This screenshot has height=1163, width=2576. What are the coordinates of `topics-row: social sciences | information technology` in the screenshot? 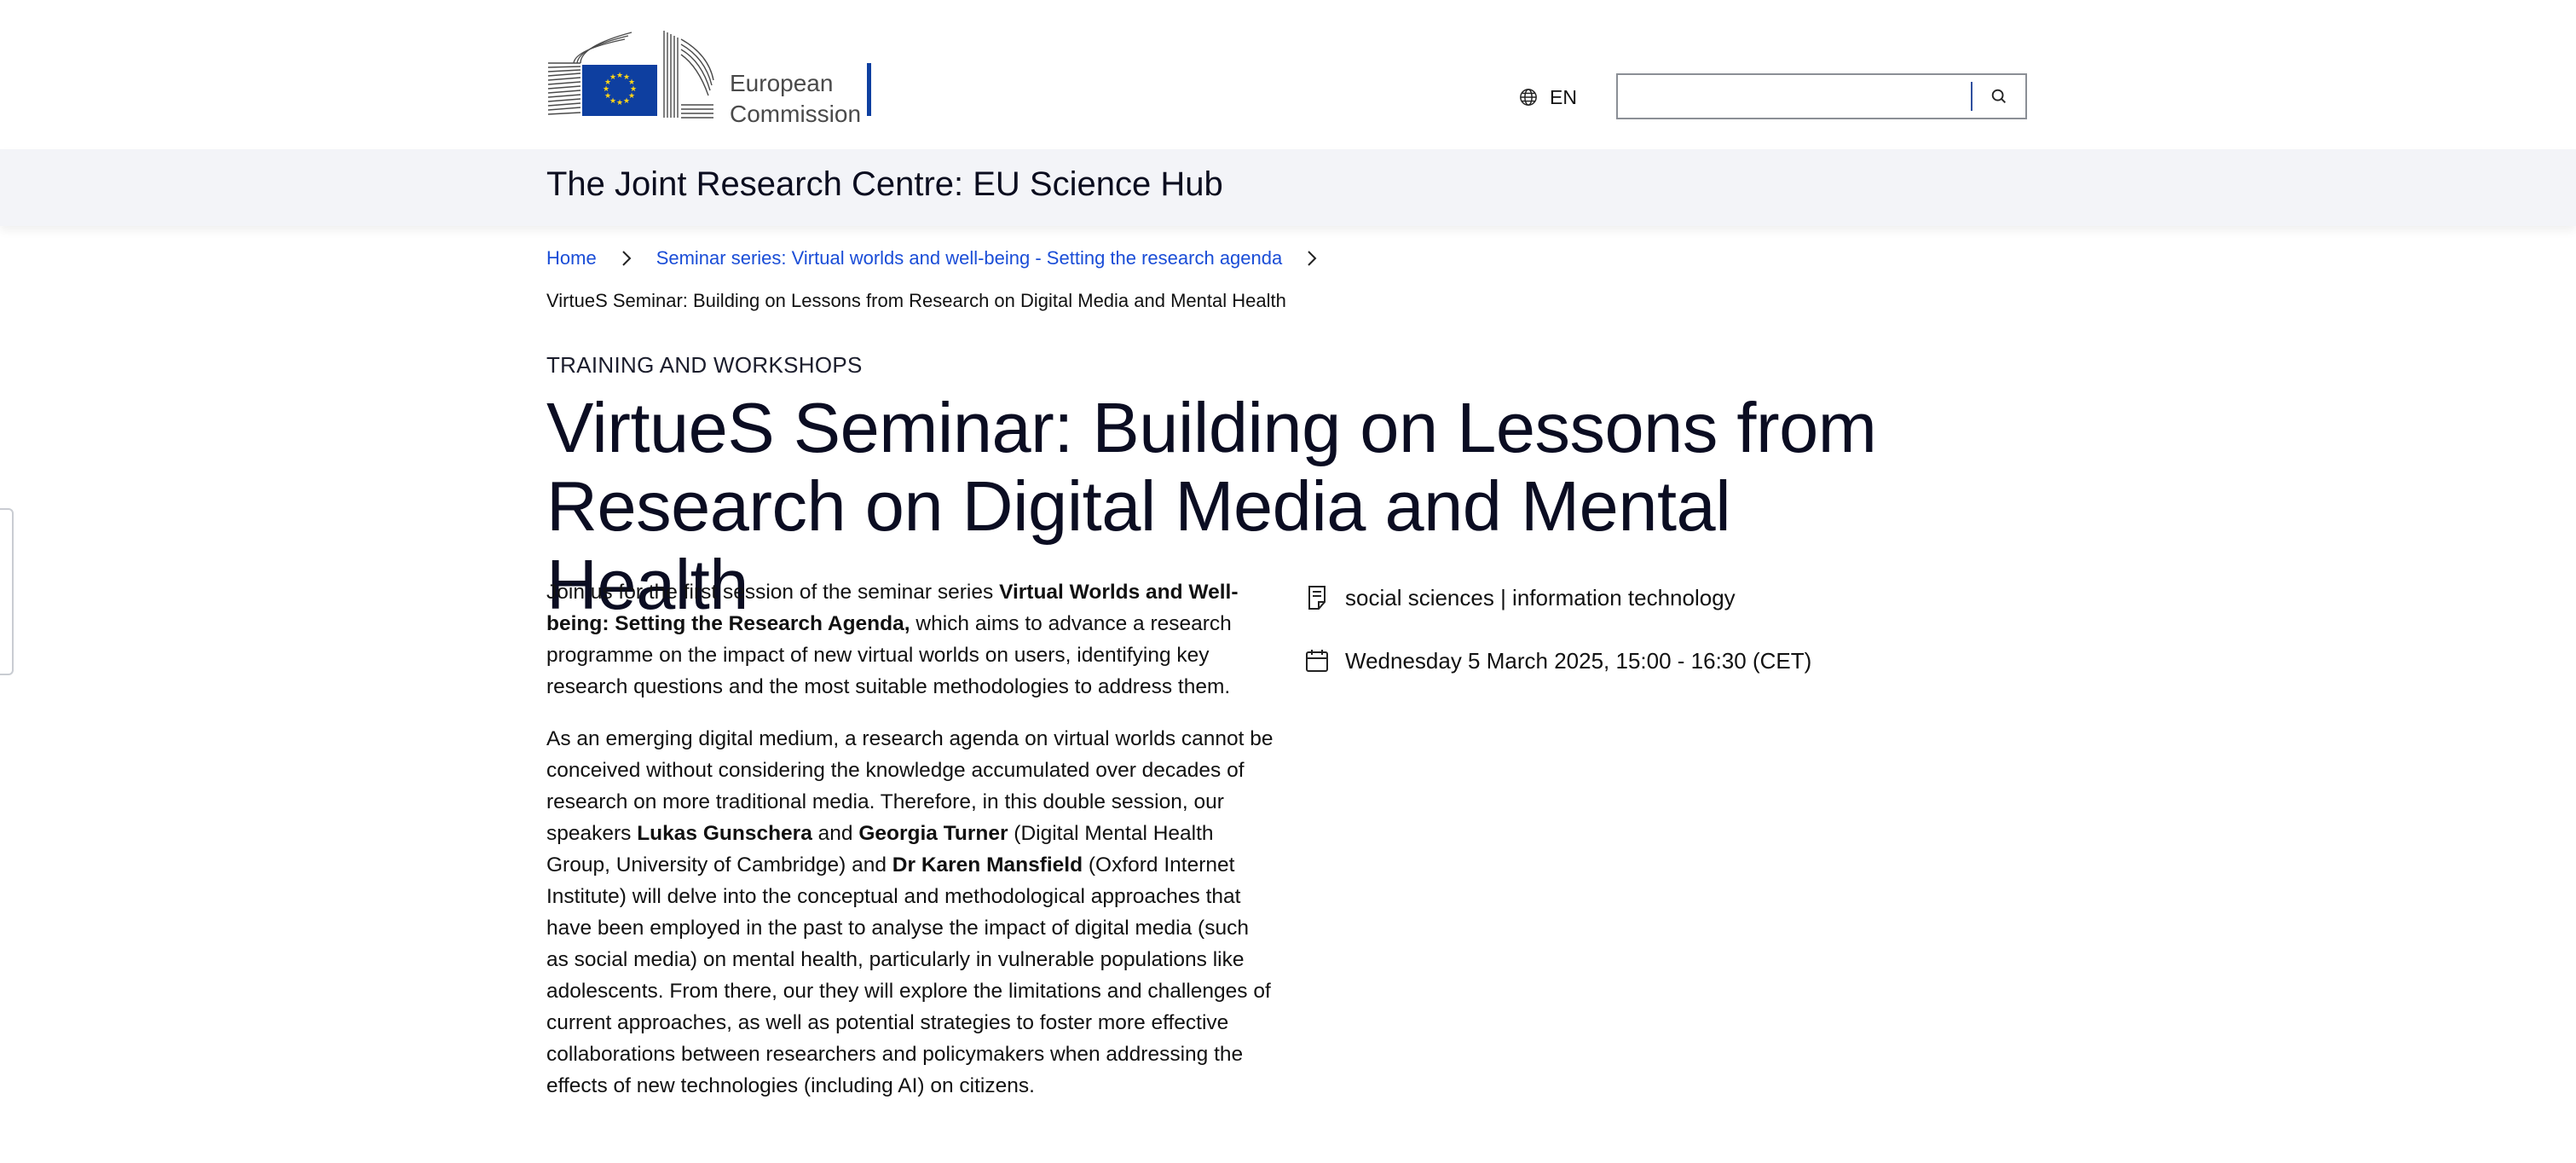 It's located at (1557, 597).